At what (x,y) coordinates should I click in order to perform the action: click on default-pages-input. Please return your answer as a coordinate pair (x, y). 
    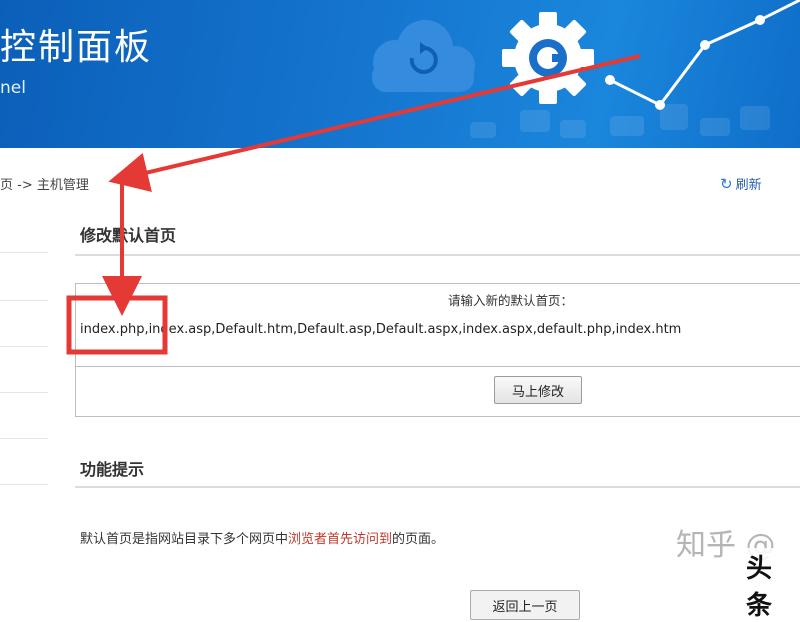
    Looking at the image, I should click on (440, 329).